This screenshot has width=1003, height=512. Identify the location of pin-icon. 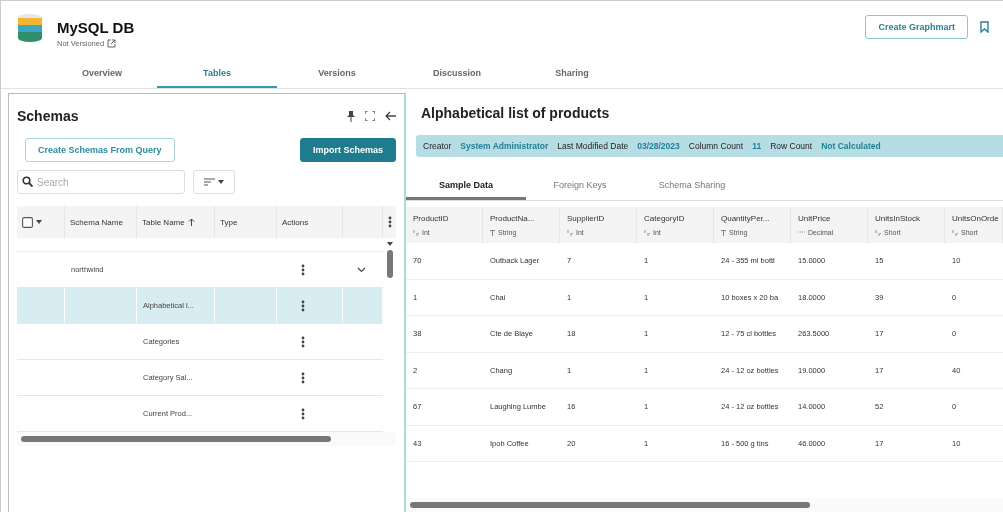
(351, 116).